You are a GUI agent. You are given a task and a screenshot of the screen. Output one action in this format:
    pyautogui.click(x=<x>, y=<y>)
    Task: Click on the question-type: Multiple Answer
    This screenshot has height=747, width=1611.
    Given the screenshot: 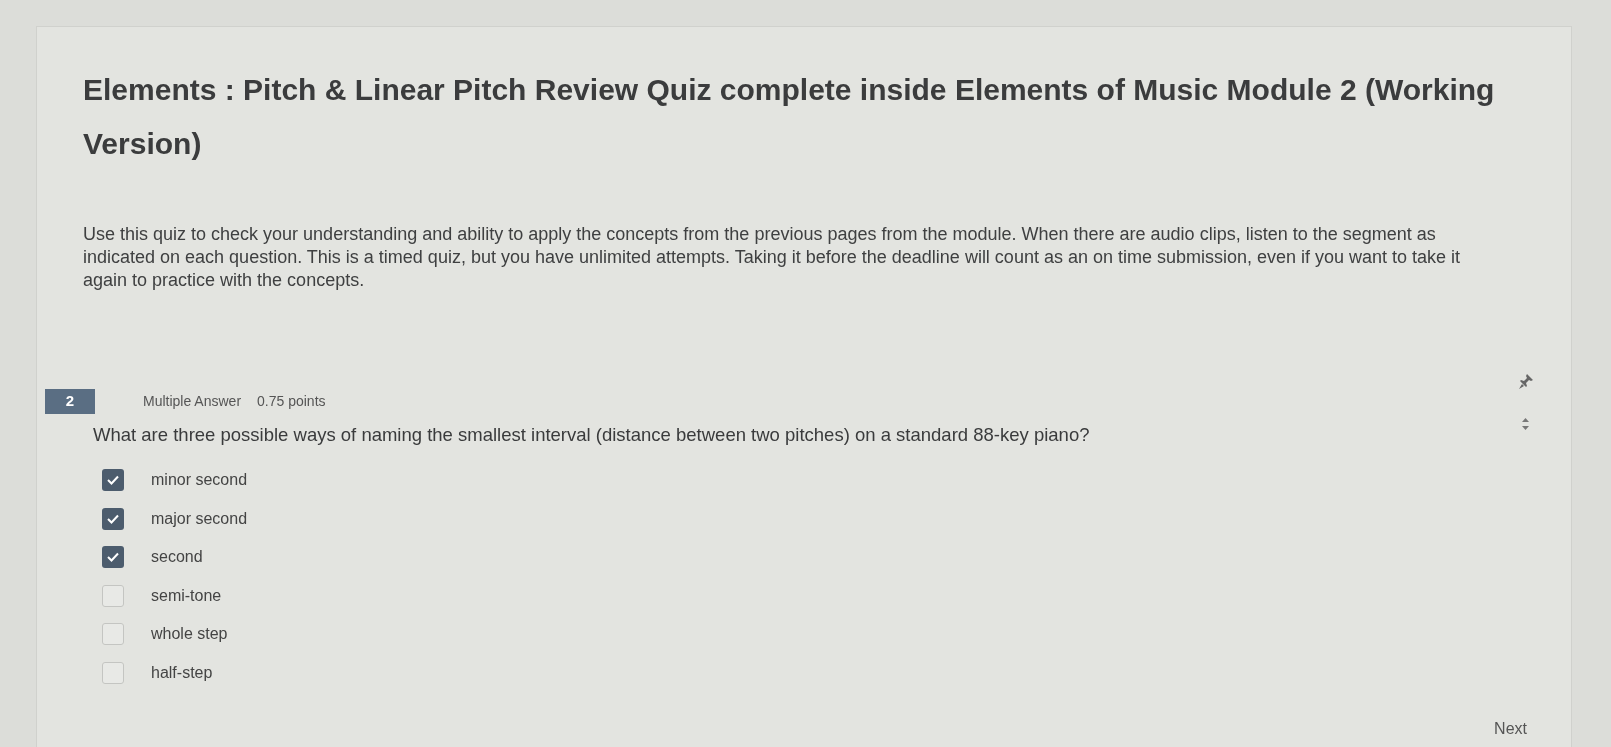 What is the action you would take?
    pyautogui.click(x=192, y=401)
    